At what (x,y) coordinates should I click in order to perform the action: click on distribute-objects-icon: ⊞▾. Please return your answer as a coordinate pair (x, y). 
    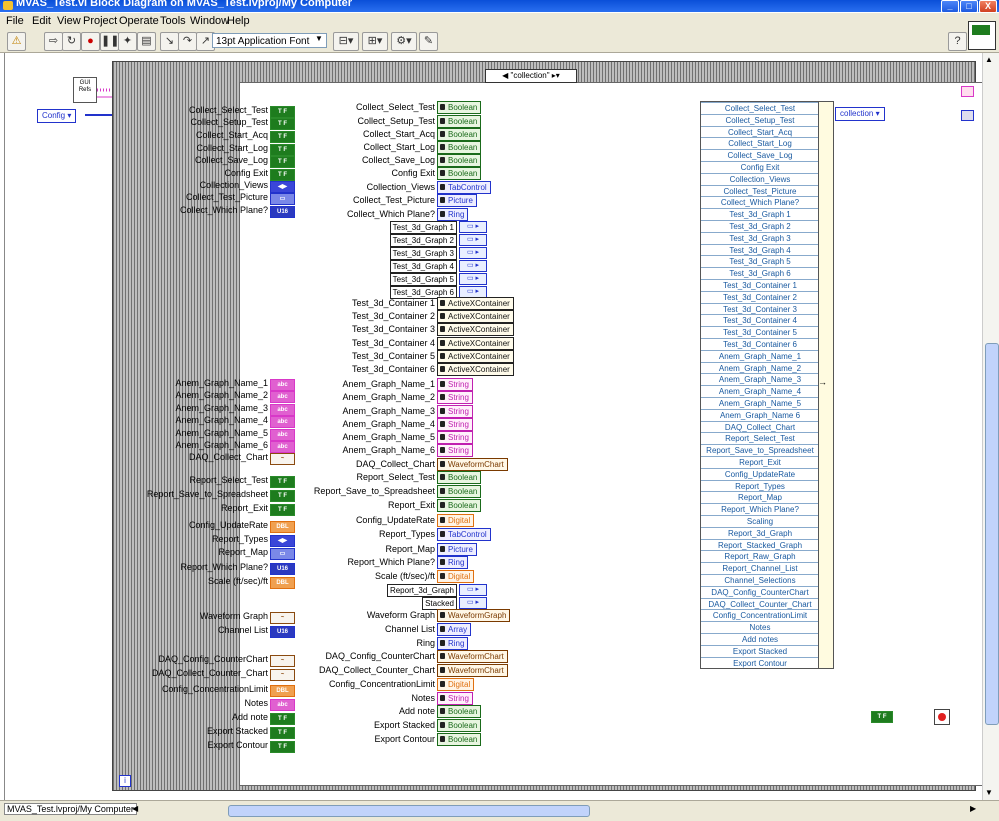
    Looking at the image, I should click on (375, 41).